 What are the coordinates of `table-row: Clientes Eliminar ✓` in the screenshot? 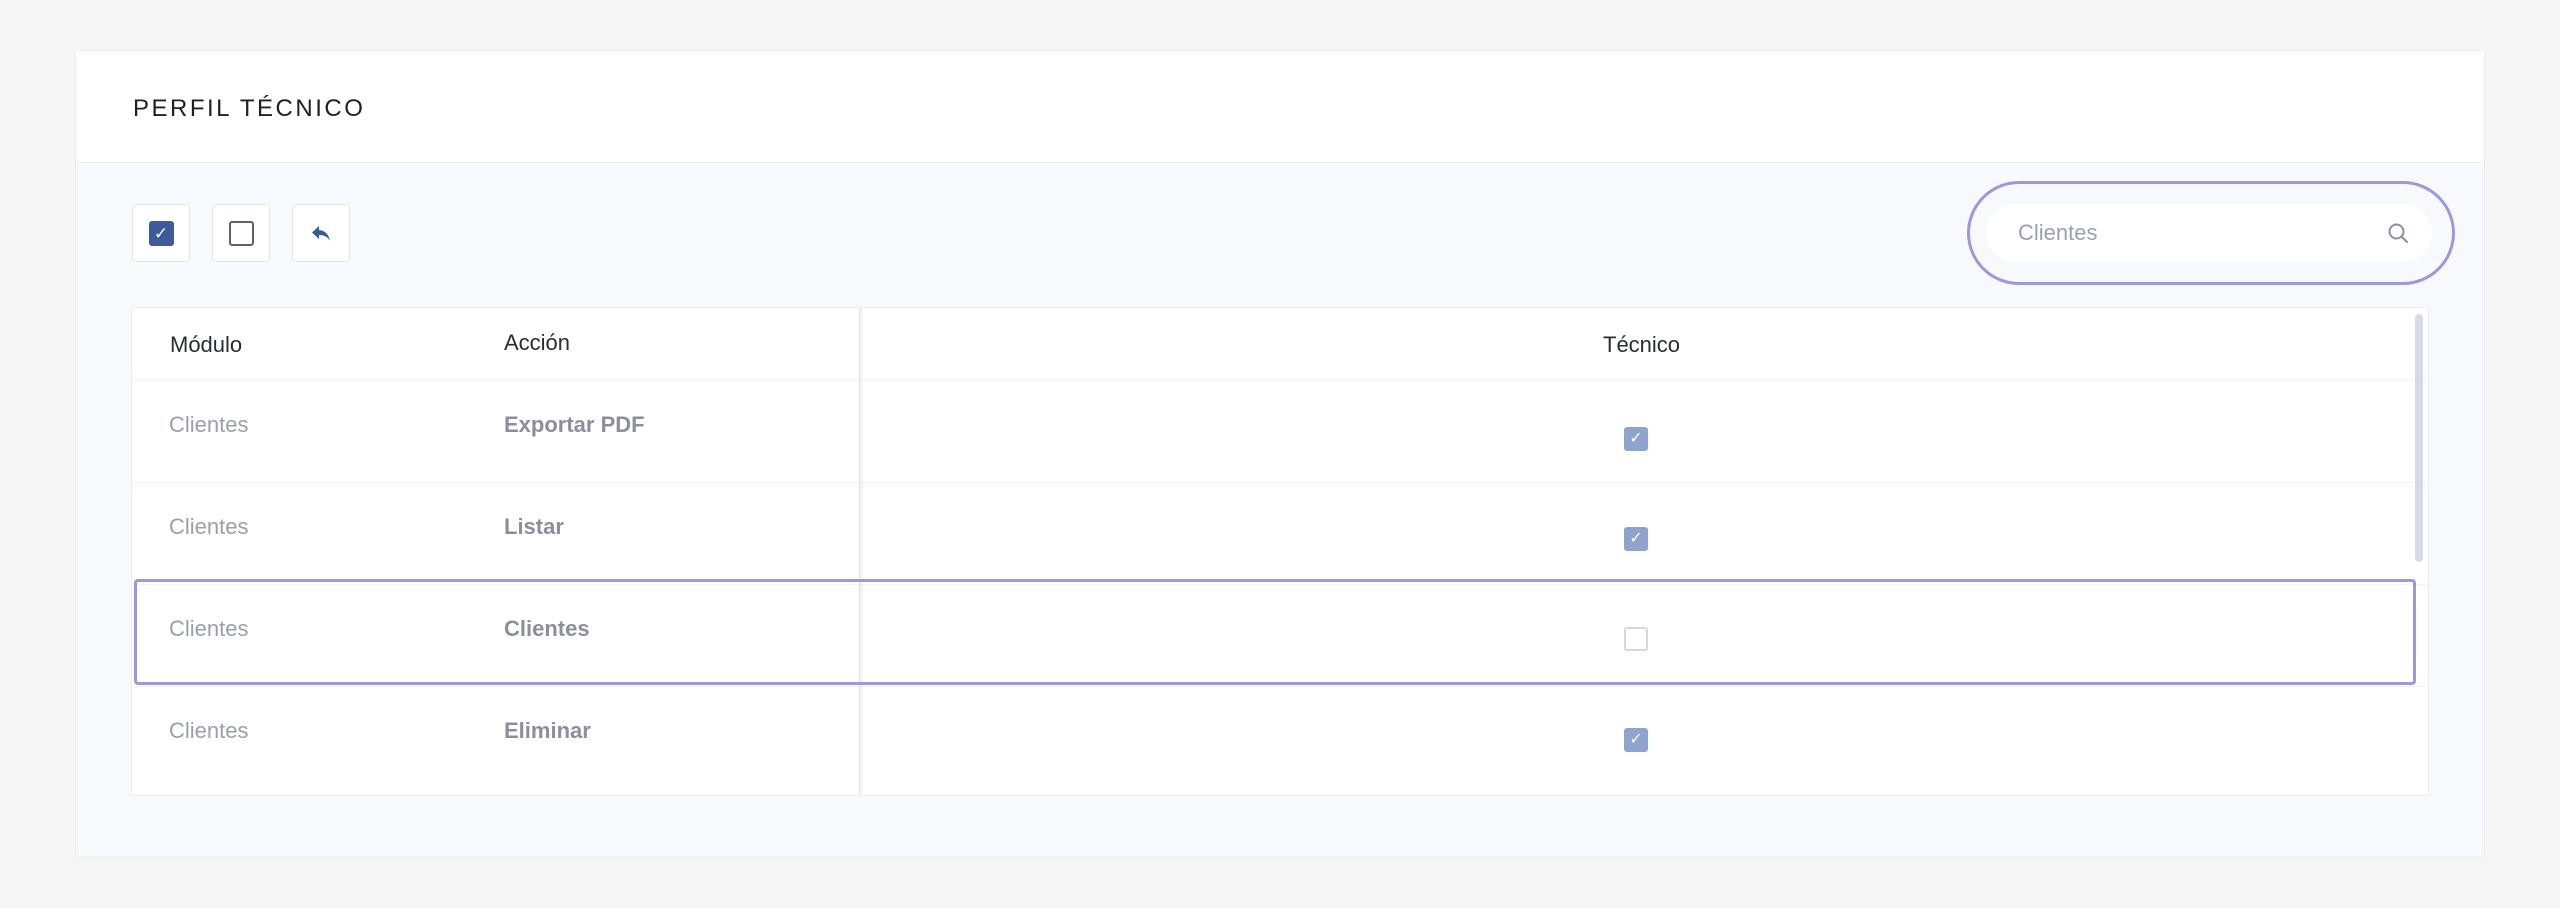 It's located at (1280, 741).